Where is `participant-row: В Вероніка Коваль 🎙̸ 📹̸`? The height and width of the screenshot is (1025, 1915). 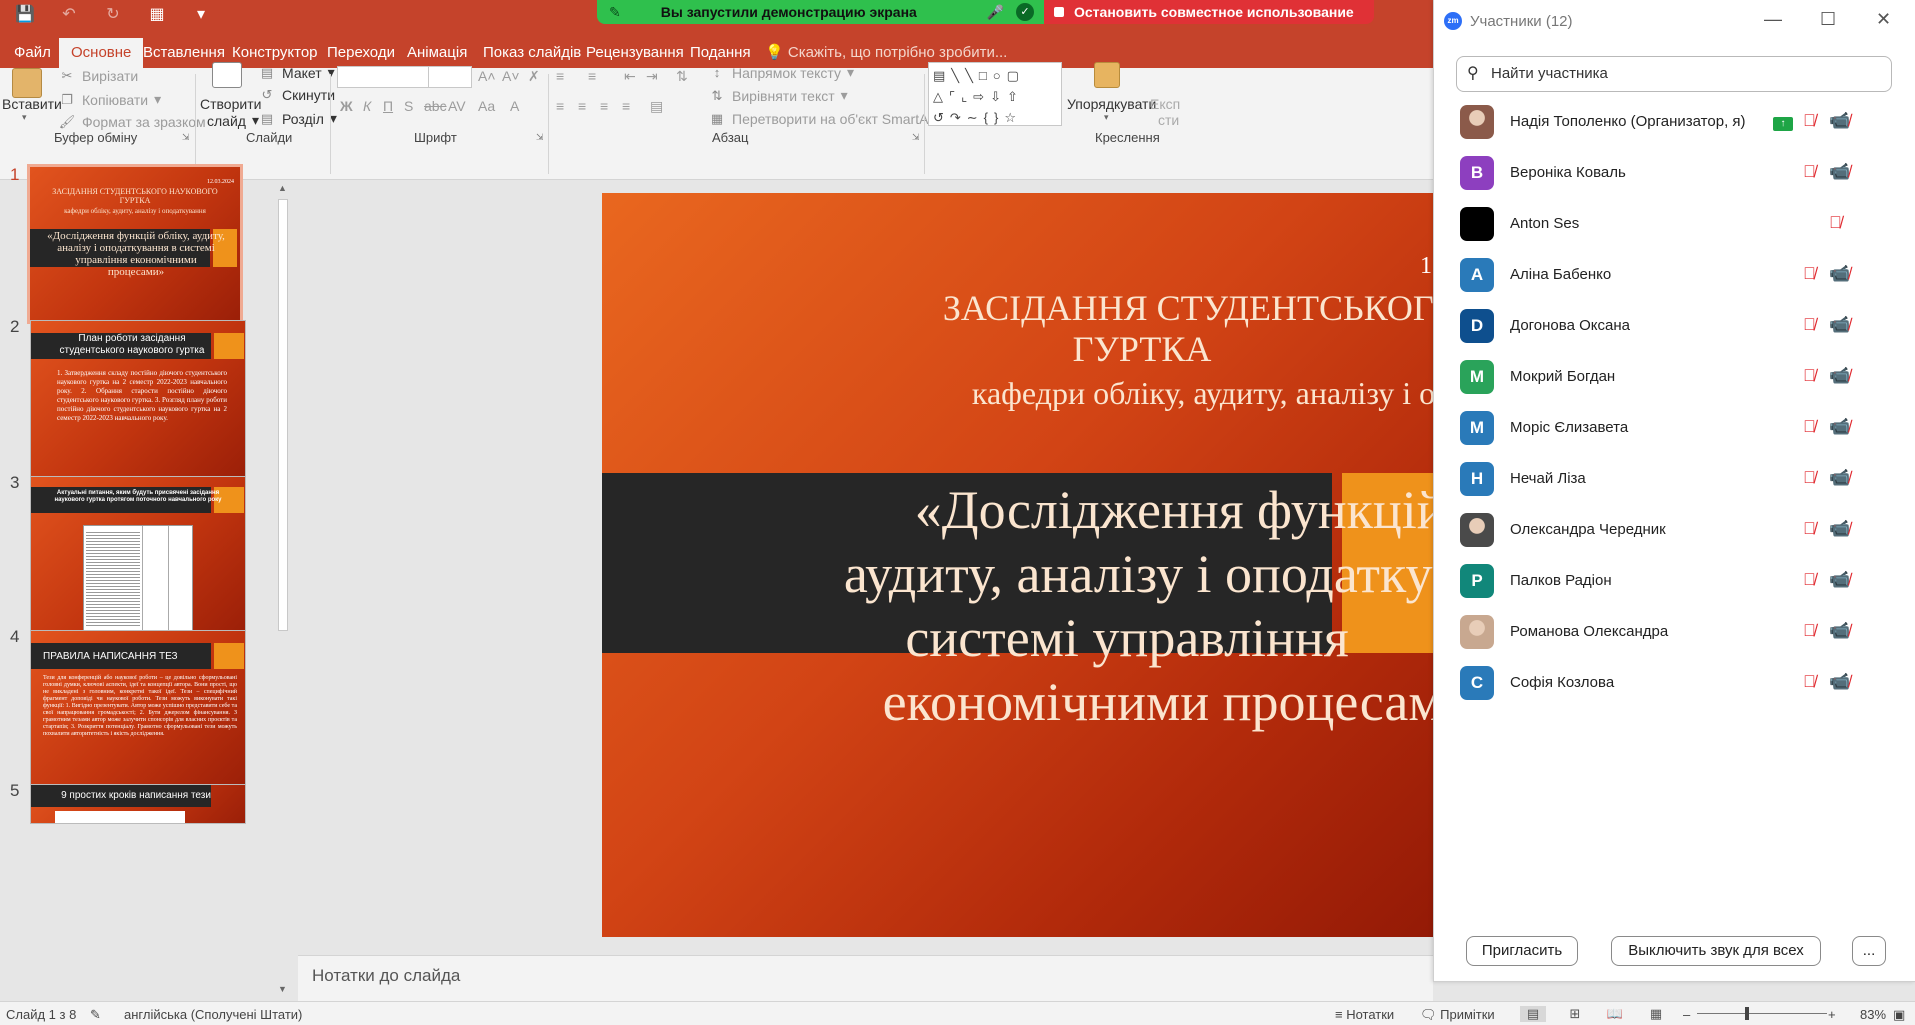 participant-row: В Вероніка Коваль 🎙̸ 📹̸ is located at coordinates (1674, 173).